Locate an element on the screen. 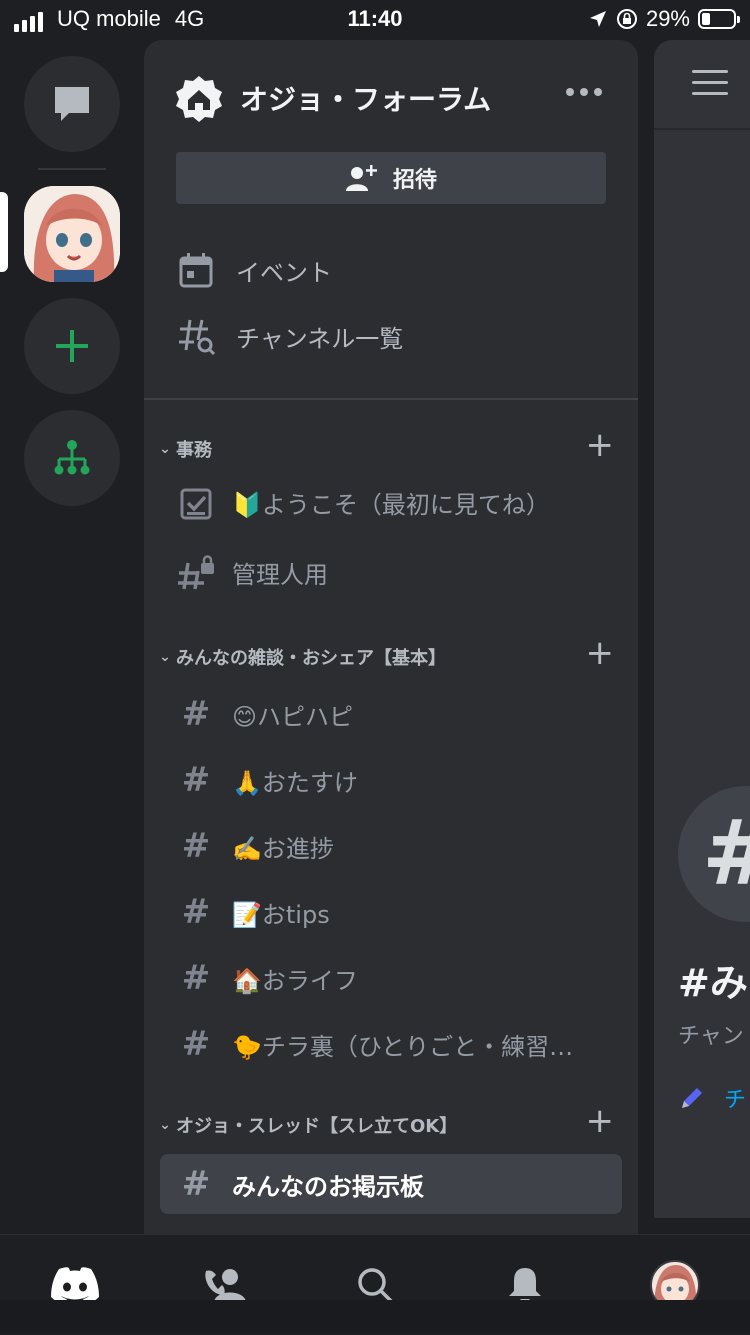 This screenshot has width=750, height=1335. direct-messages-button is located at coordinates (72, 104).